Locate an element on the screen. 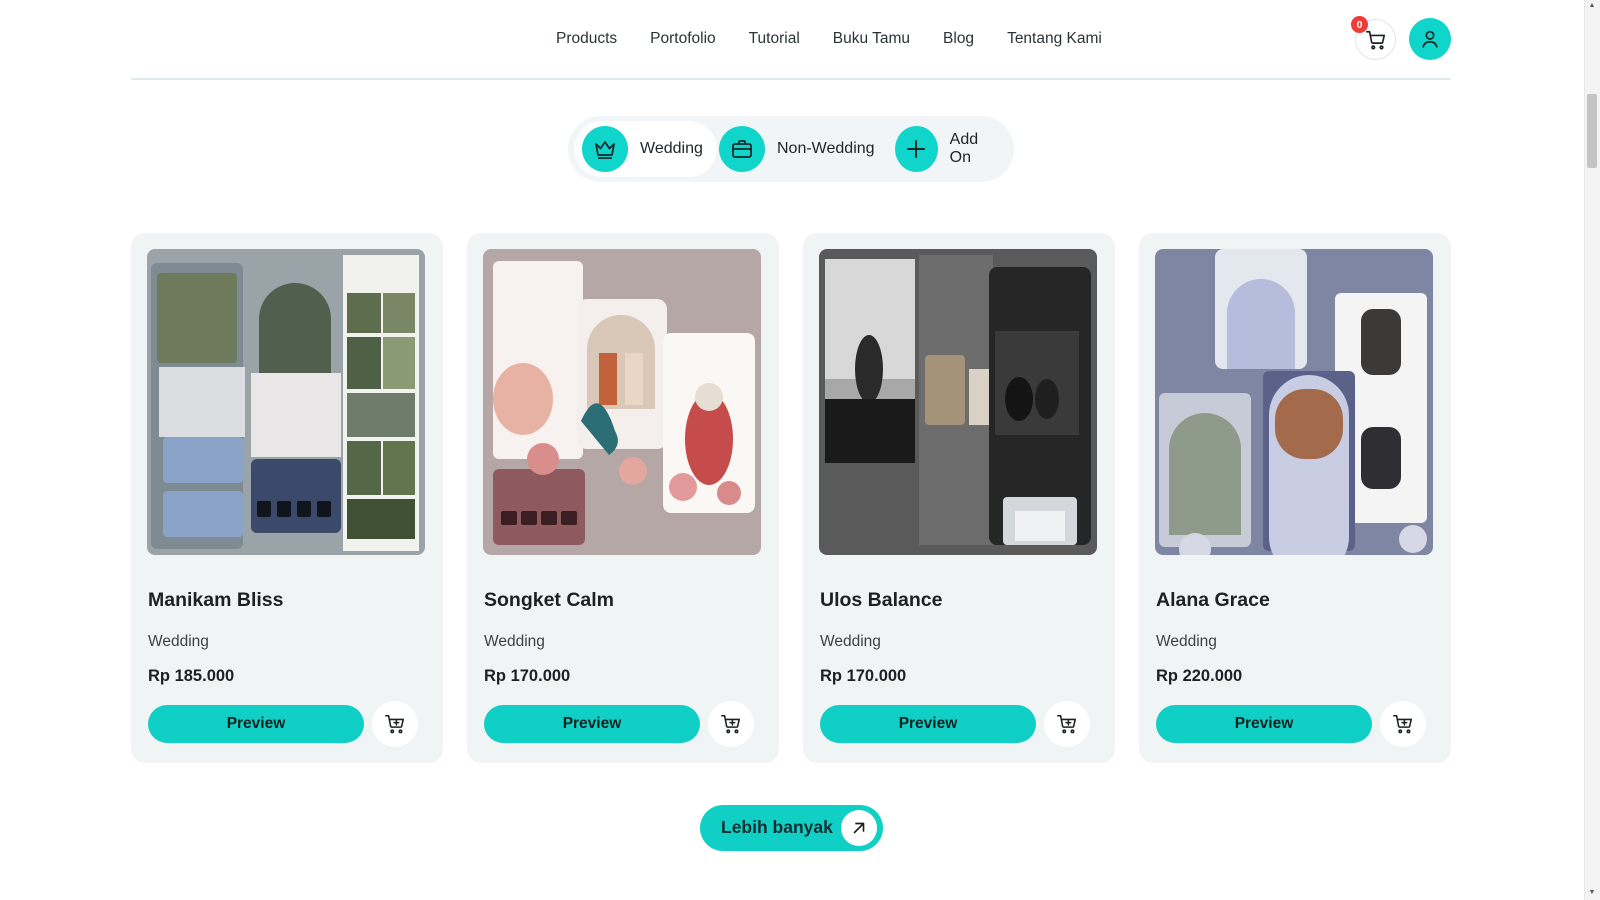 This screenshot has height=900, width=1600. user-account-button is located at coordinates (1430, 39).